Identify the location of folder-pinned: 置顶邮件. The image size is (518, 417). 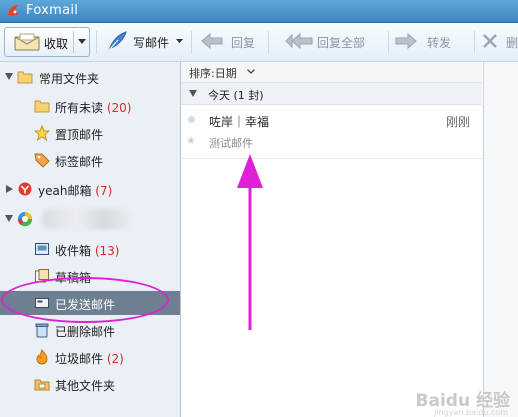
(90, 133).